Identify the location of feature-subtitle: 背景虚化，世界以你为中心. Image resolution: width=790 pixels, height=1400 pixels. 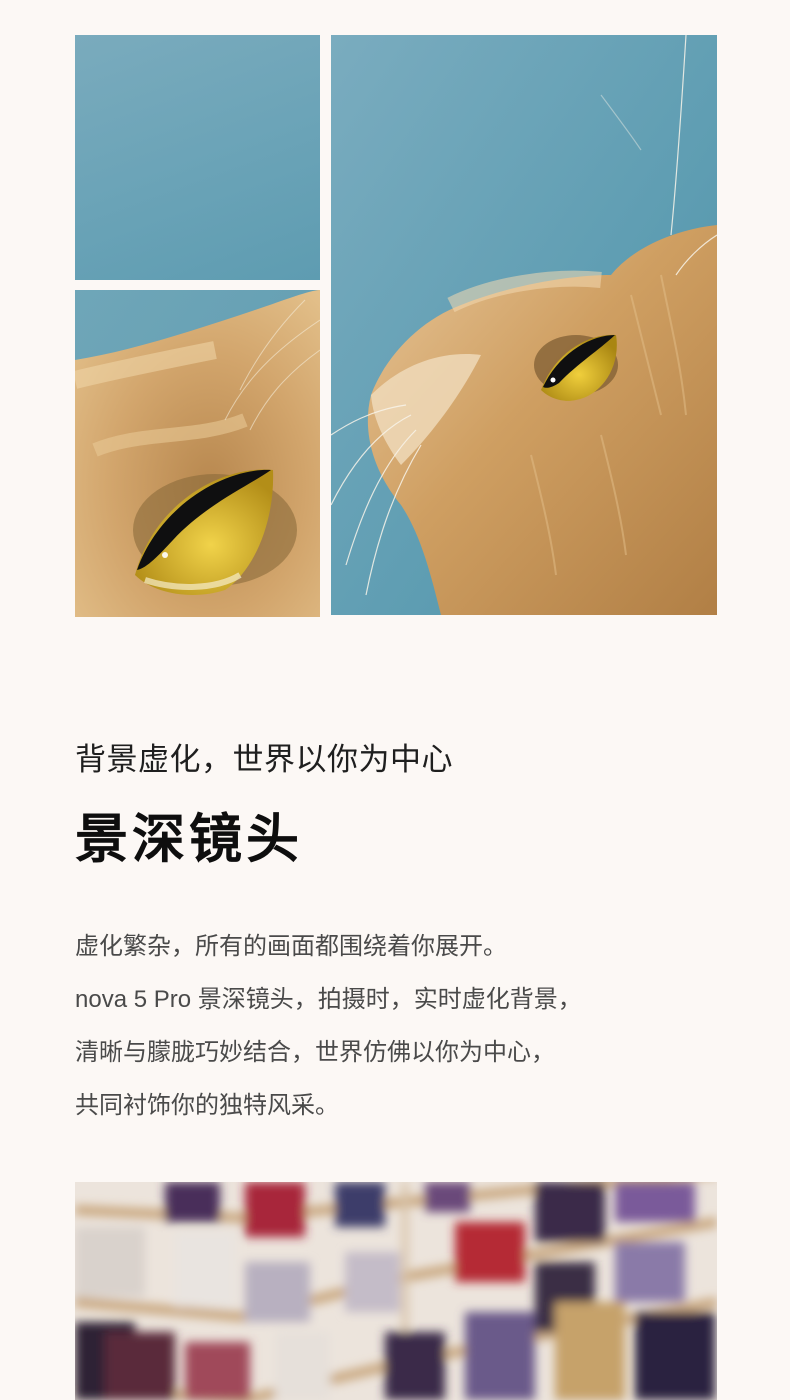
(264, 759).